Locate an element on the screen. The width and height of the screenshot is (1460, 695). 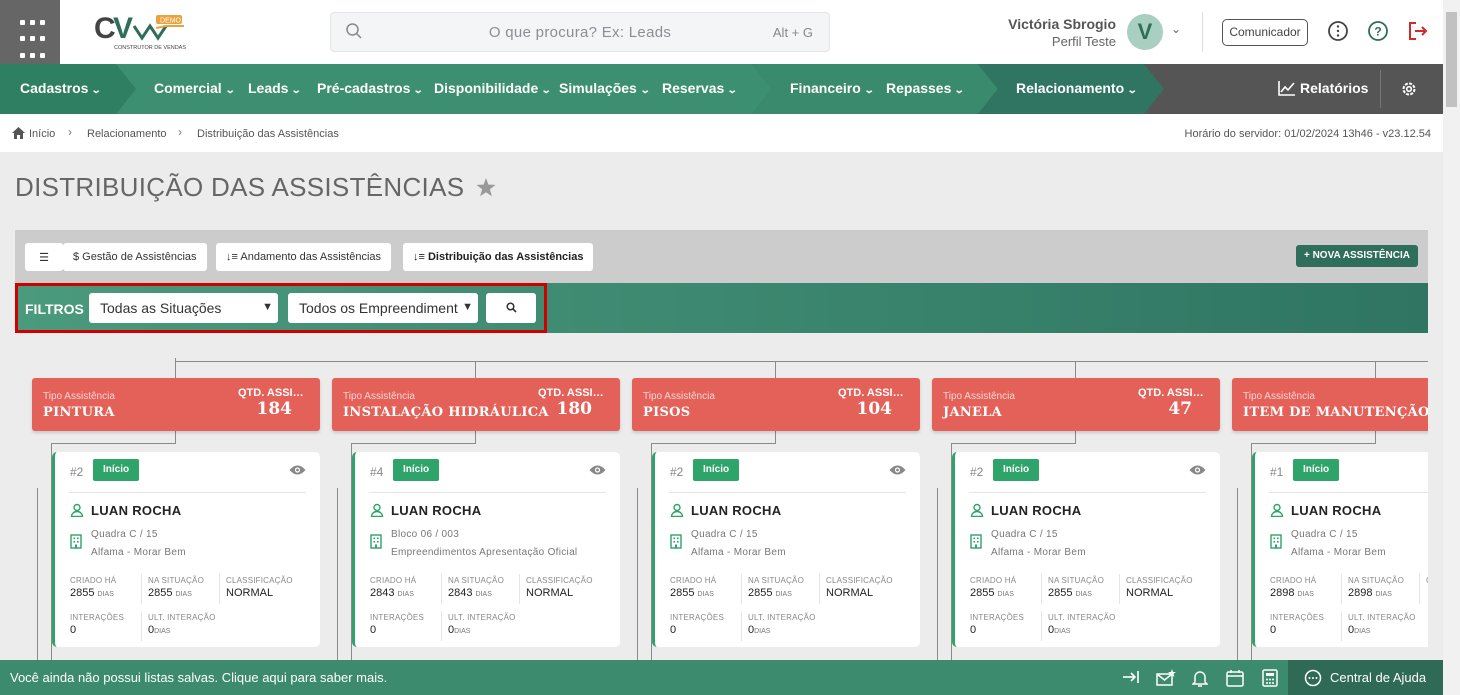
search-icon is located at coordinates (511, 307).